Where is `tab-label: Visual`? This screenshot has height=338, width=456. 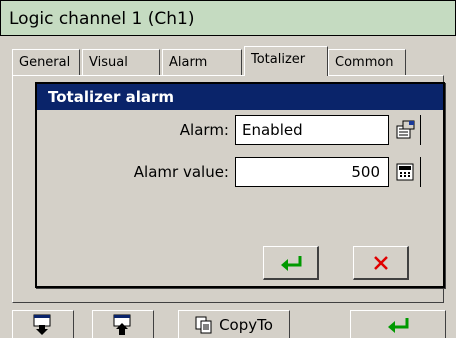
tab-label: Visual is located at coordinates (108, 62).